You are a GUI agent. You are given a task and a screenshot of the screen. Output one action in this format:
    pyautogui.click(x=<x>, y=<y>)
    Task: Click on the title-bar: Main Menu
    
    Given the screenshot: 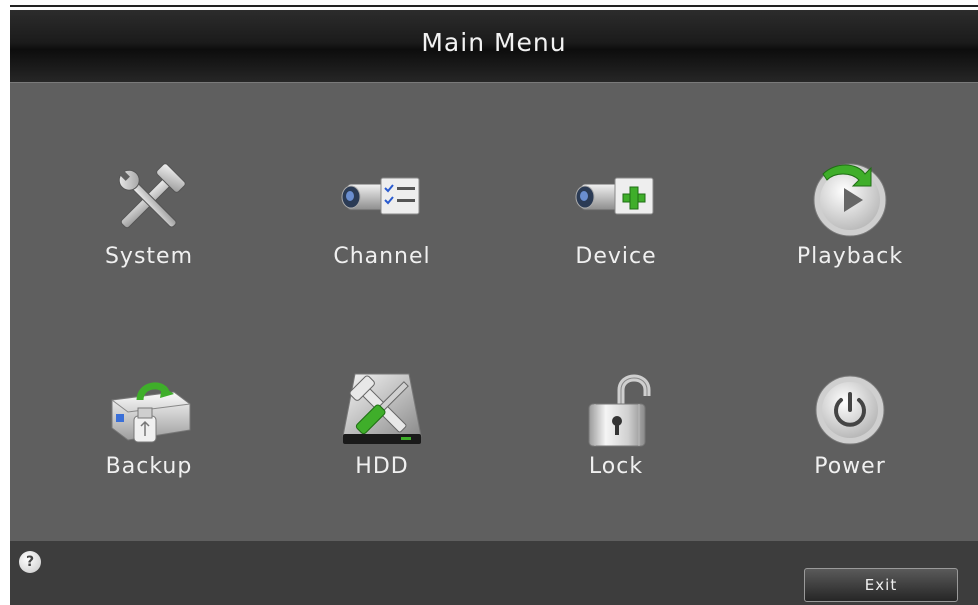 What is the action you would take?
    pyautogui.click(x=494, y=46)
    